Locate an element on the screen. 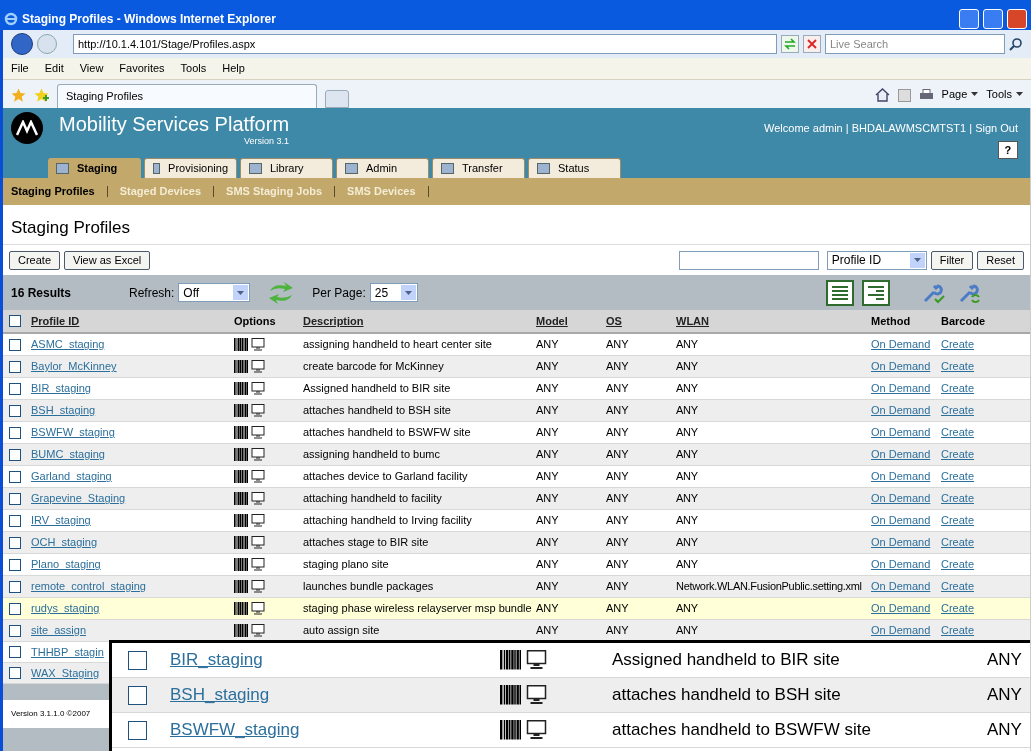 The height and width of the screenshot is (751, 1031). profile-link: BUMC_staging is located at coordinates (68, 454).